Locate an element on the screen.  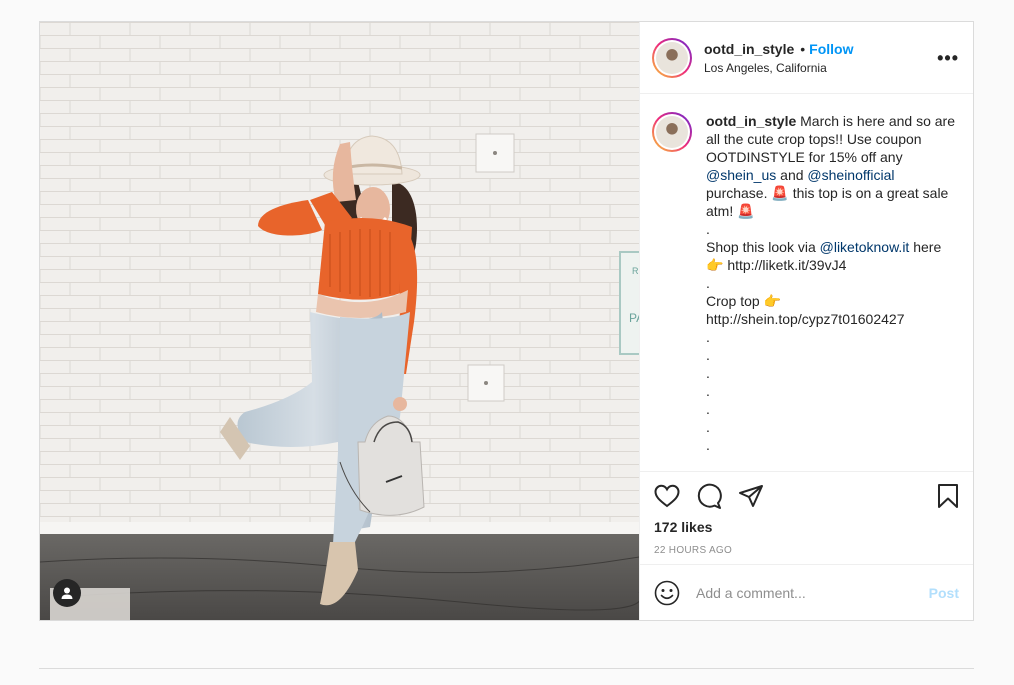
caption-segment: and is located at coordinates (792, 175).